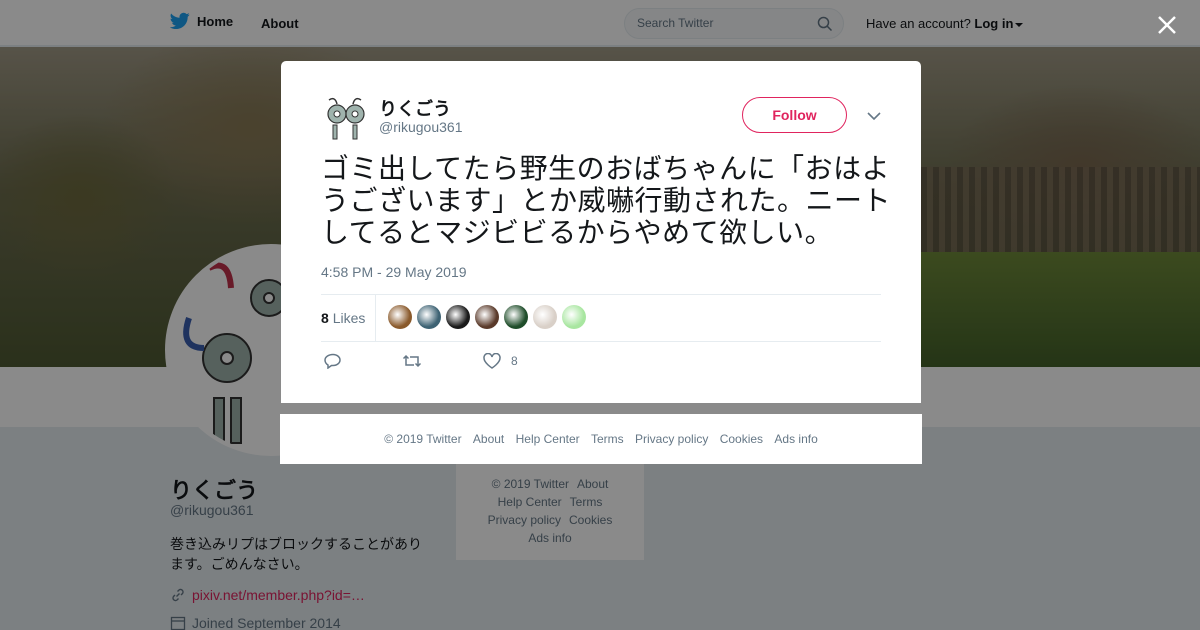 This screenshot has height=630, width=1200. What do you see at coordinates (601, 363) in the screenshot?
I see `tweet-actions: 8` at bounding box center [601, 363].